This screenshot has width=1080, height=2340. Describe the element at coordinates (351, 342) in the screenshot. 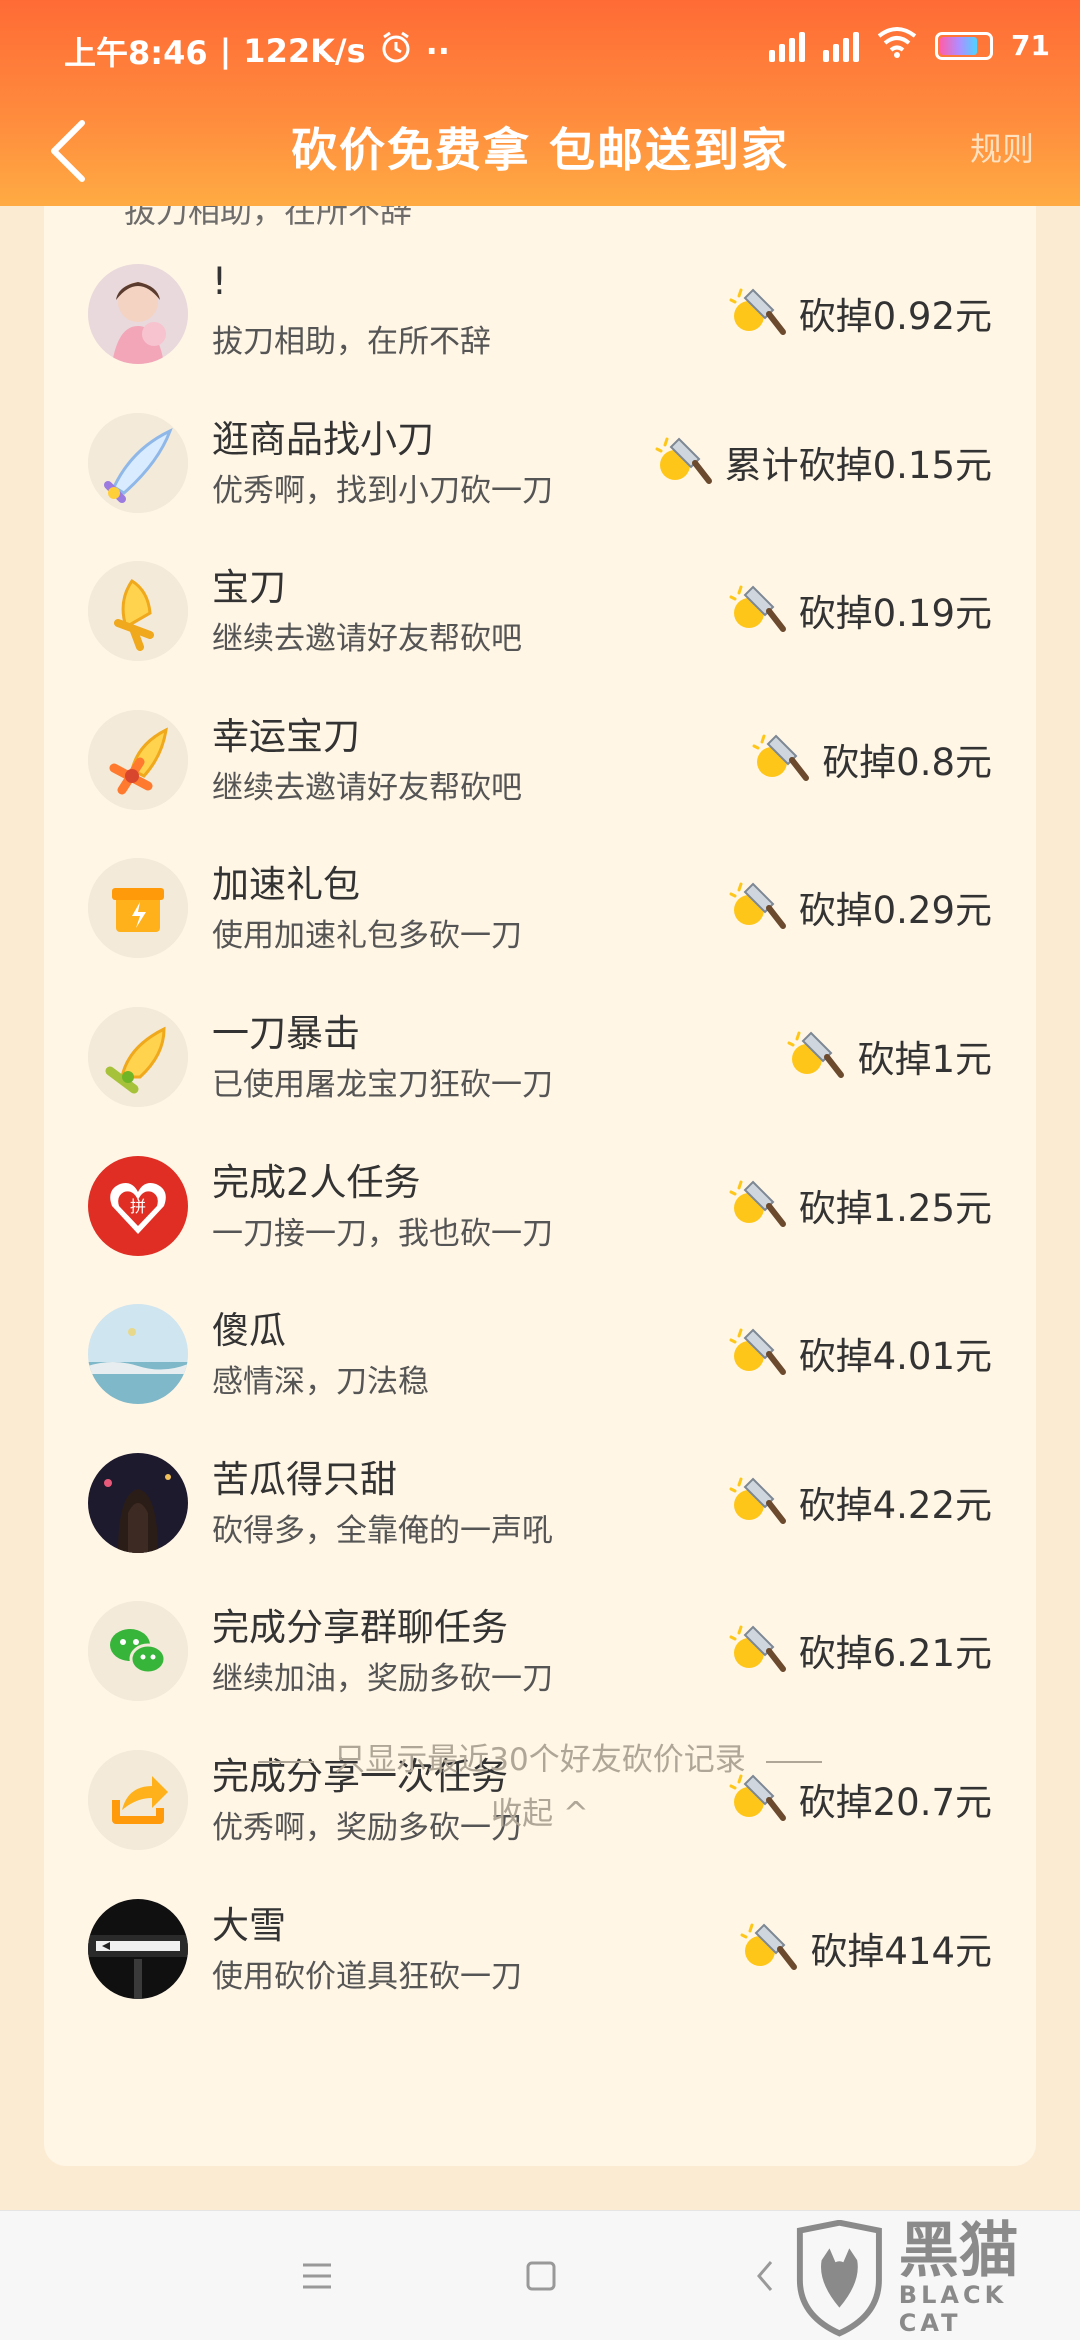

I see `record-desc: 拔刀相助，在所不辞` at that location.